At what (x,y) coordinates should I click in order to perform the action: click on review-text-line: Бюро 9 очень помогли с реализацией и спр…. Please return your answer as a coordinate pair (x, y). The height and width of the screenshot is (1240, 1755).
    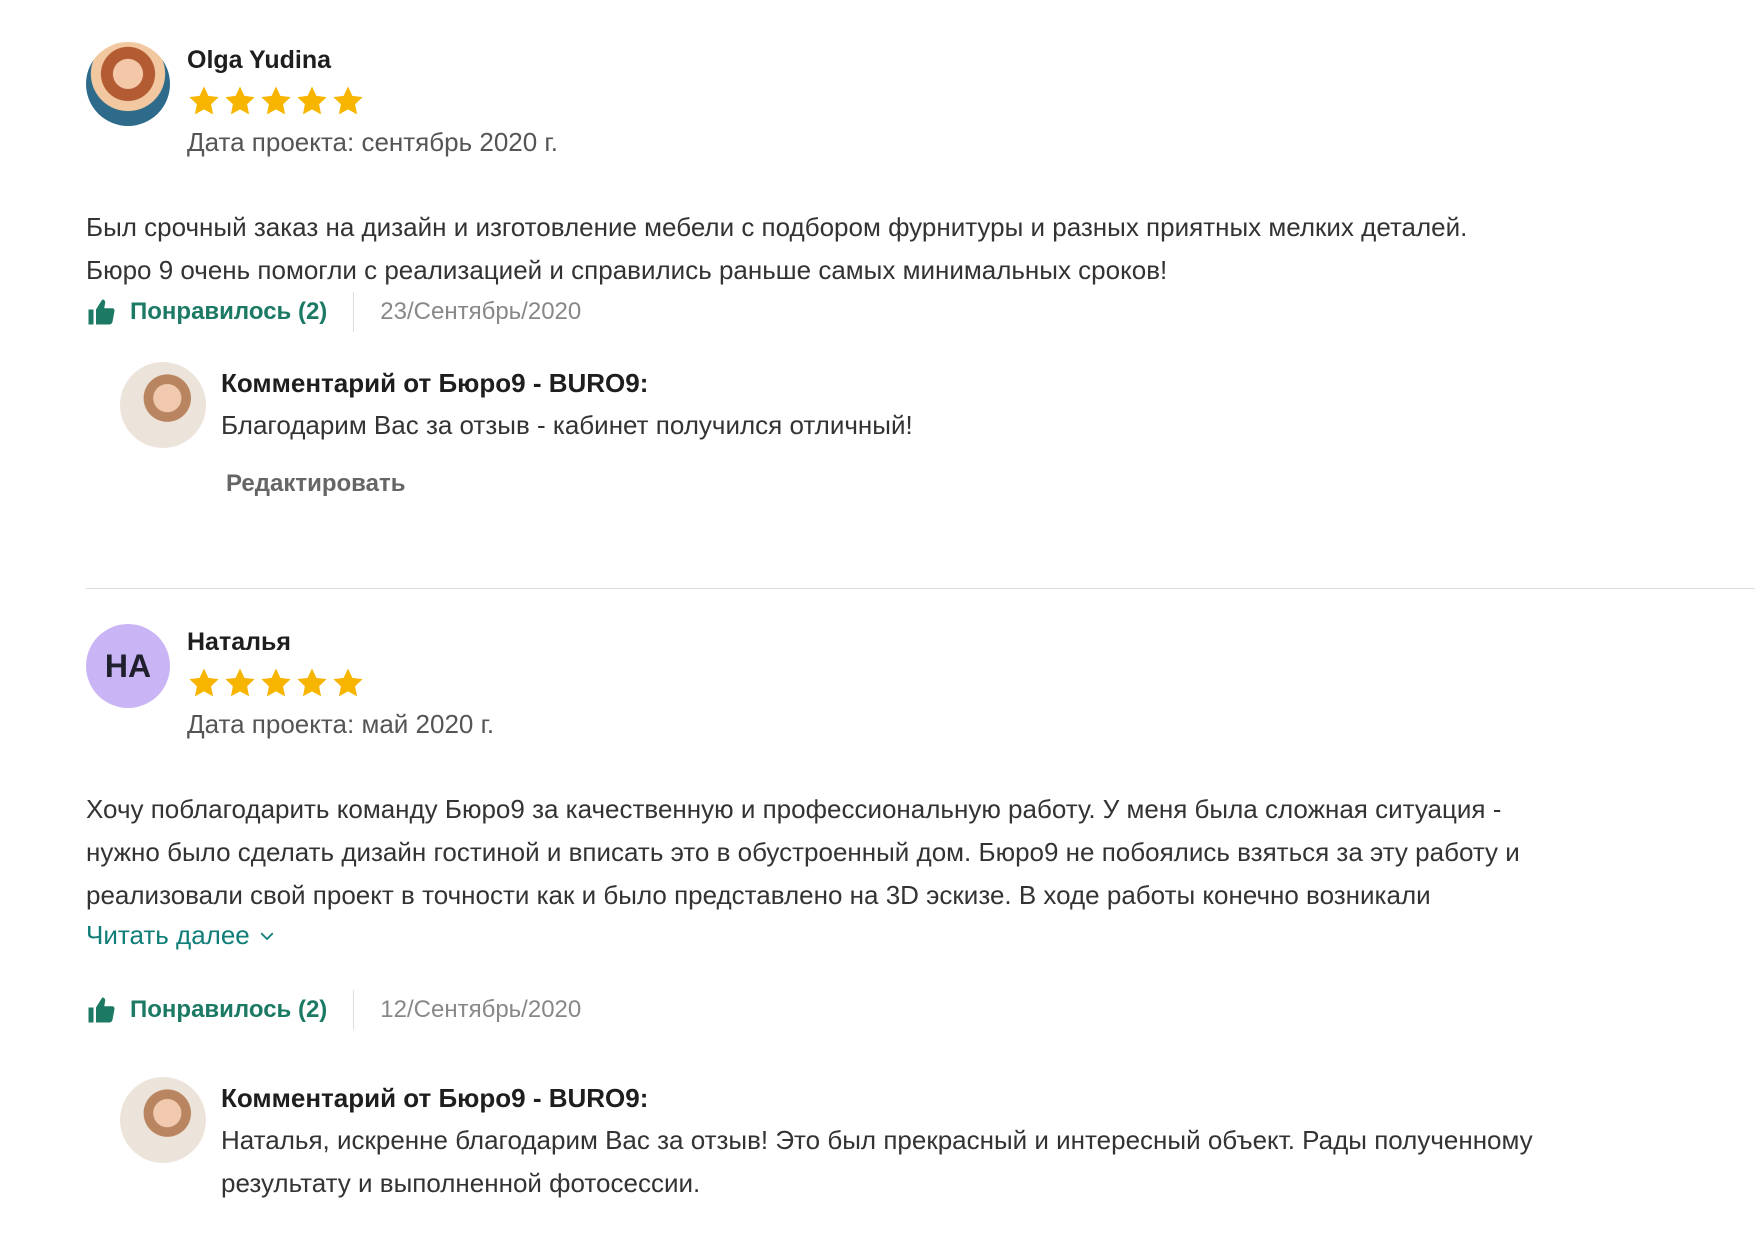
    Looking at the image, I should click on (627, 270).